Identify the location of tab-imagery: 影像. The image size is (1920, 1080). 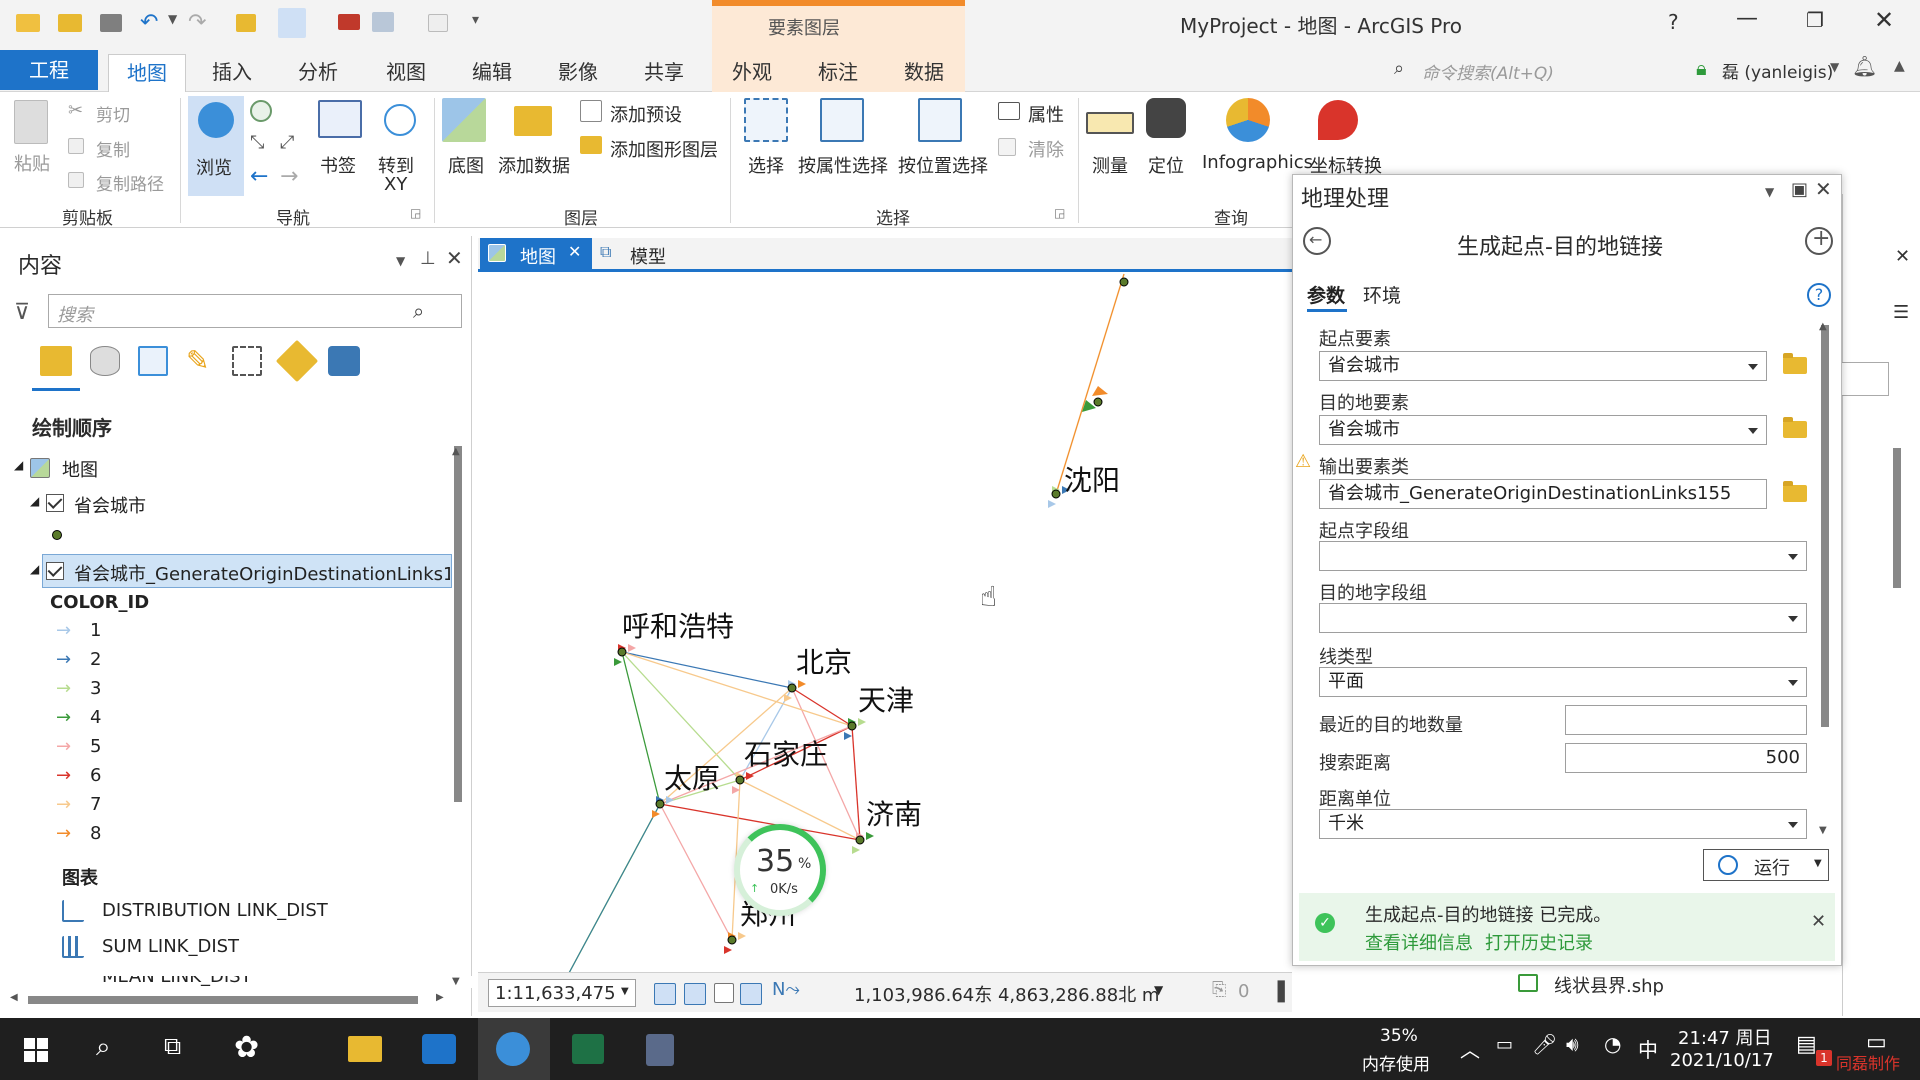
(578, 70).